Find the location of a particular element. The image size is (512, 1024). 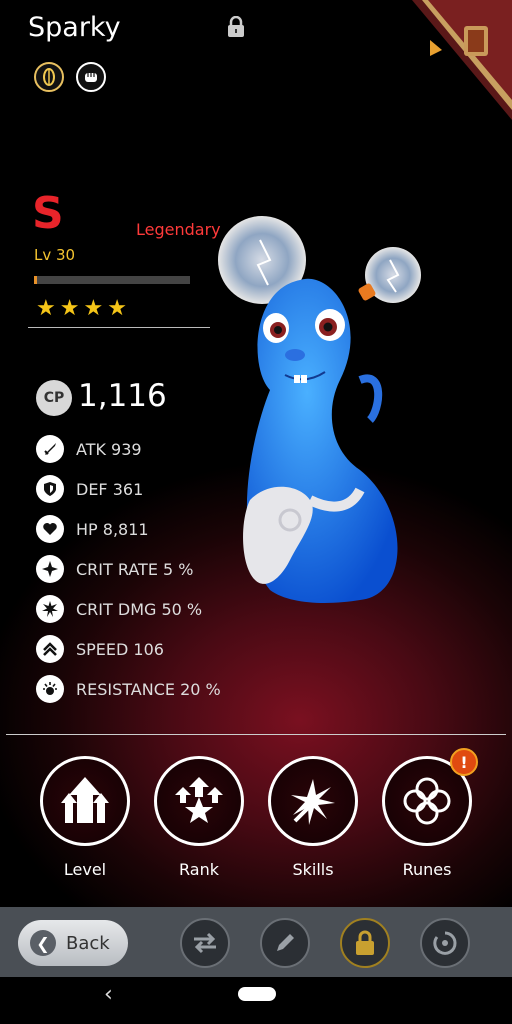

runes-button-label: Runes is located at coordinates (427, 869).